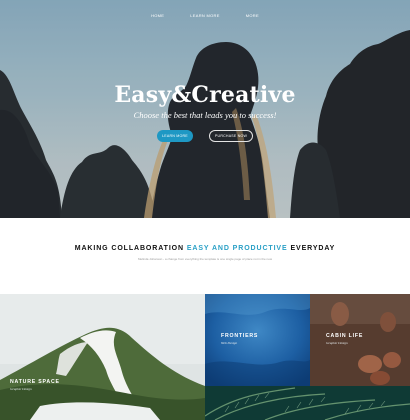  What do you see at coordinates (205, 136) in the screenshot?
I see `hero-buttons: LEARN MORE PURCHASE NOW` at bounding box center [205, 136].